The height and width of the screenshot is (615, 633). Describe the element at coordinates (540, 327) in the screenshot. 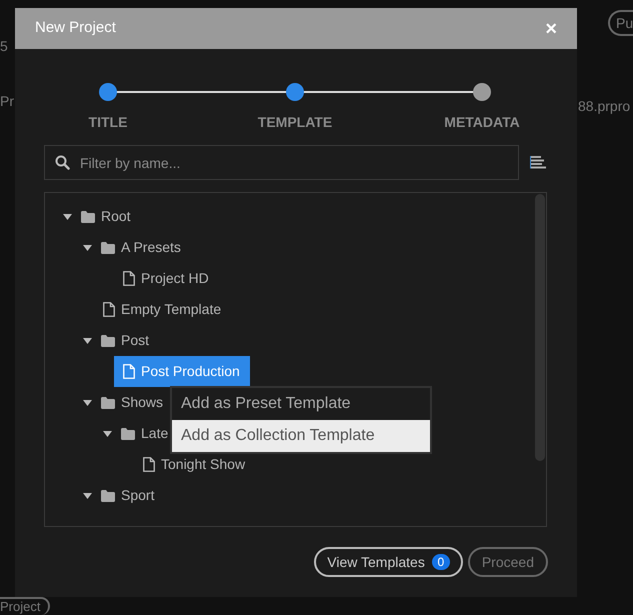

I see `scrollbar` at that location.